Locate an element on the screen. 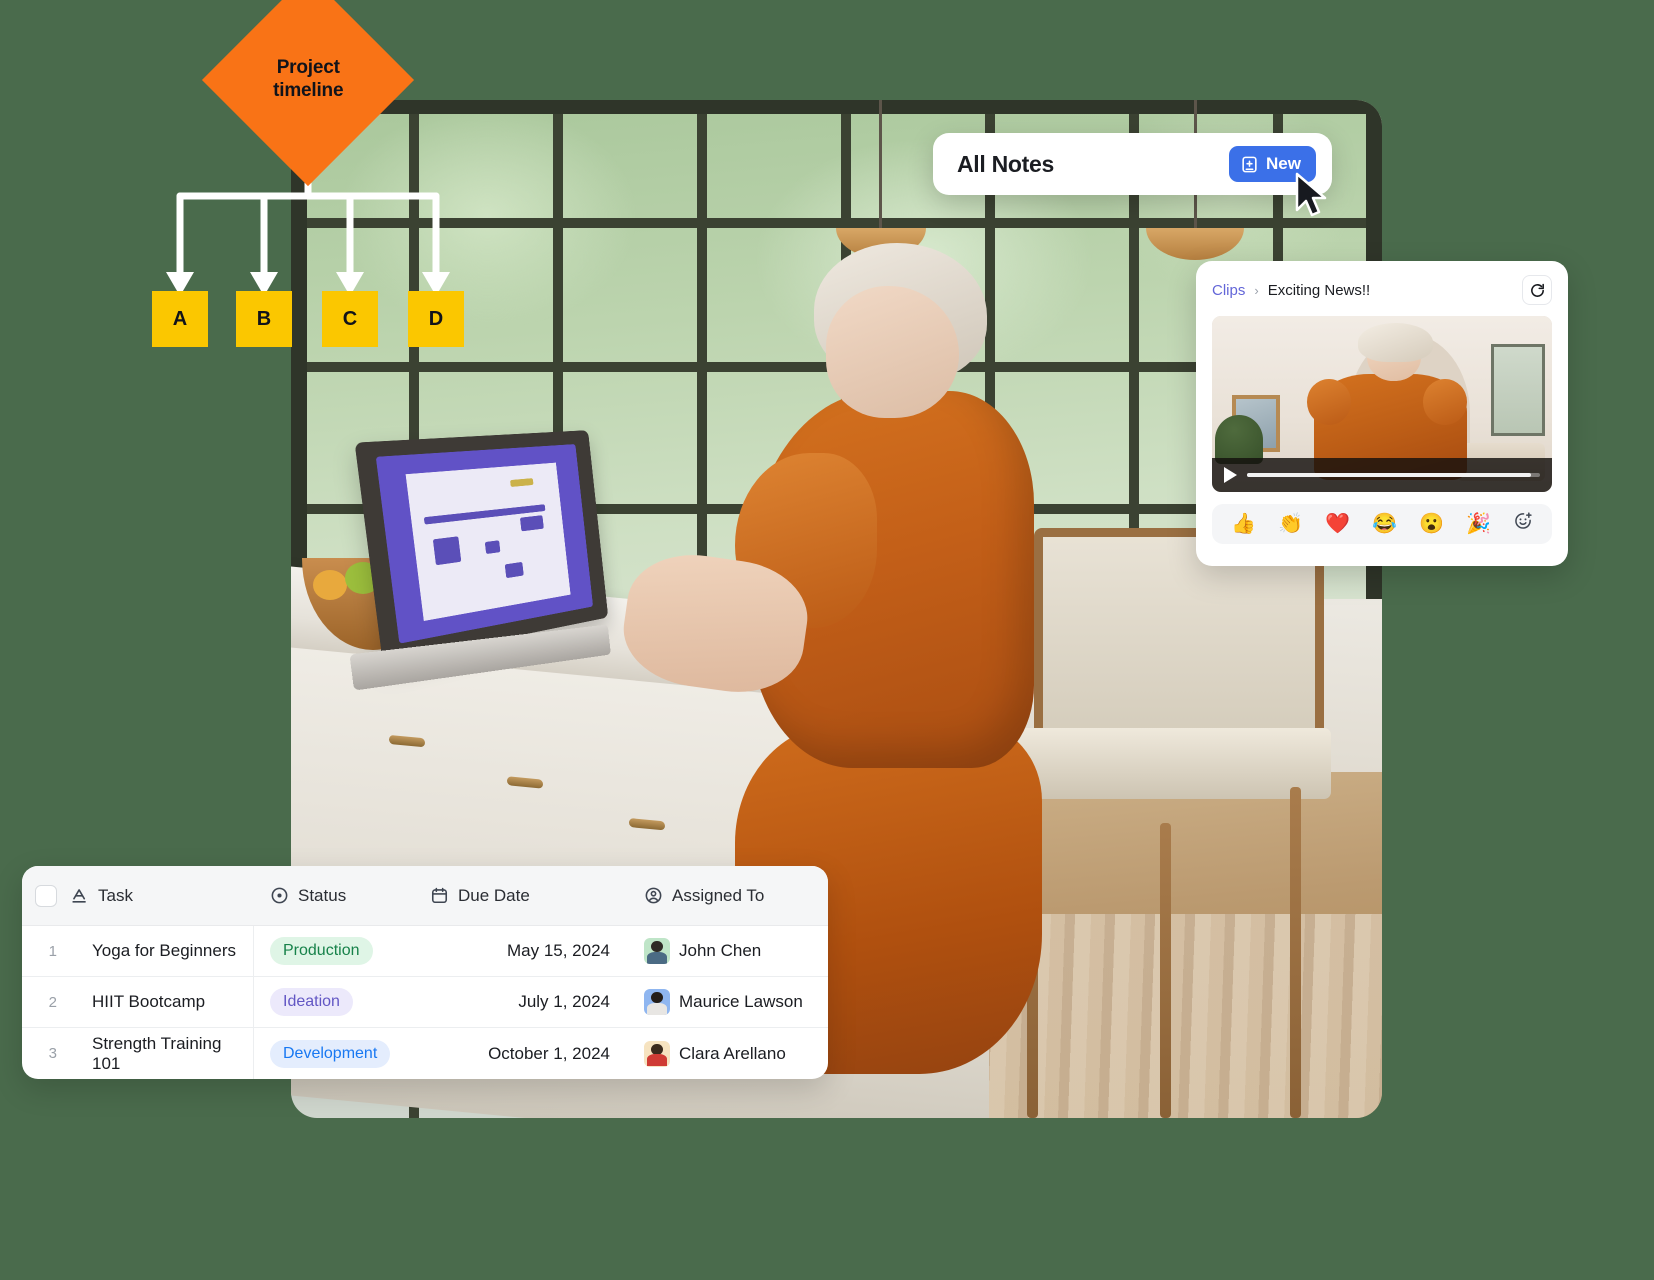  video-progress-track is located at coordinates (1393, 475).